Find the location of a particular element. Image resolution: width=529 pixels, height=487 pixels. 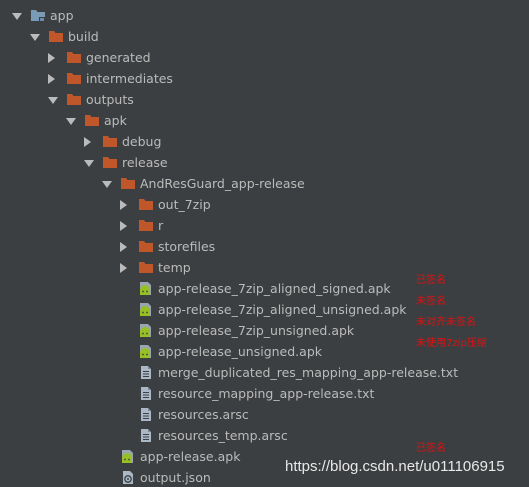

tree-row: resources.arsc is located at coordinates (264, 414).